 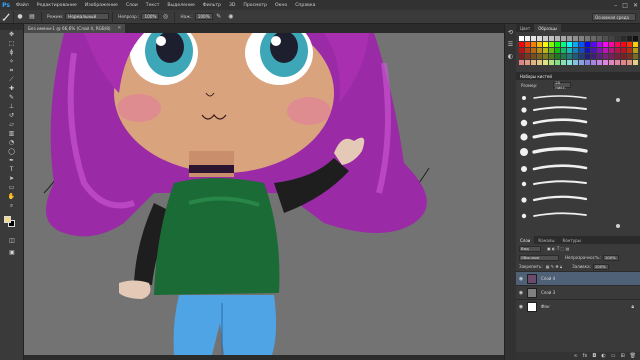 What do you see at coordinates (132, 5) in the screenshot?
I see `menu-layers: Слои` at bounding box center [132, 5].